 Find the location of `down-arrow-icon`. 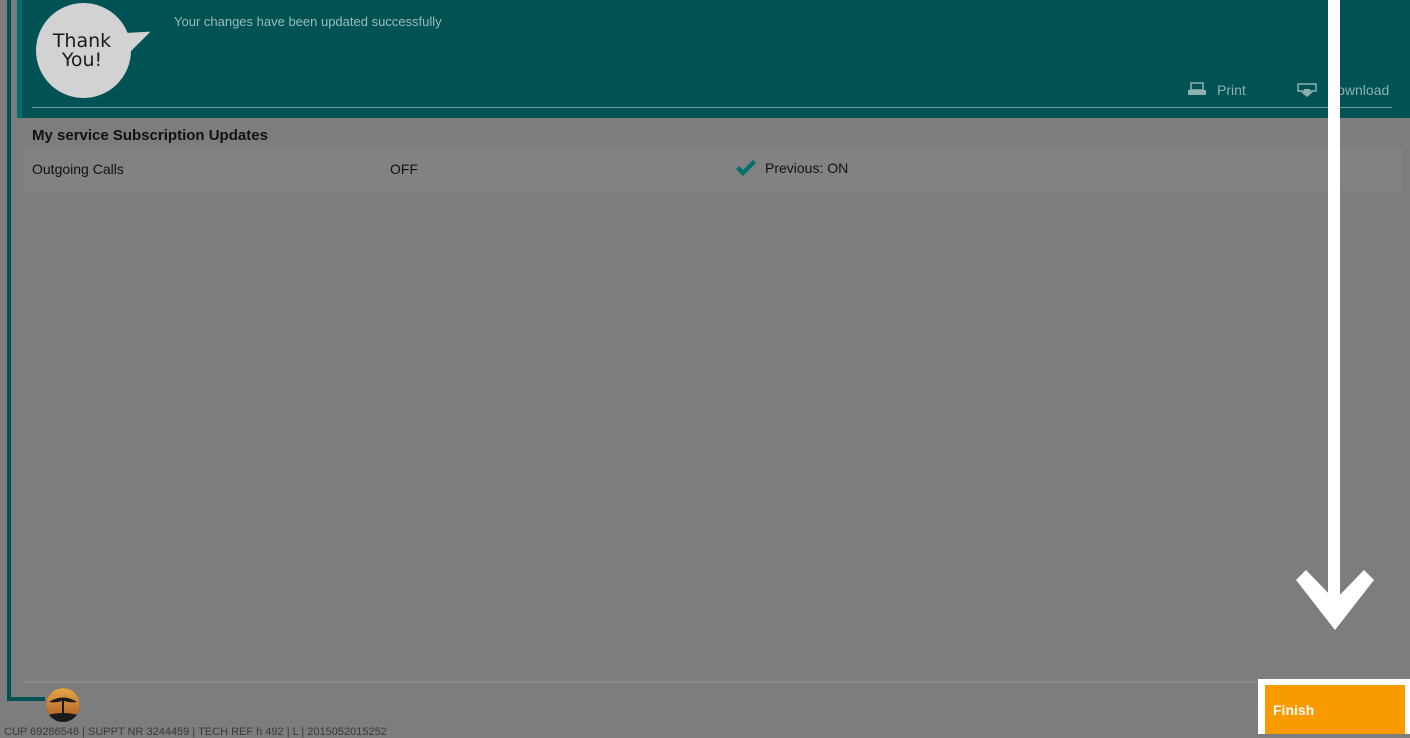

down-arrow-icon is located at coordinates (1335, 603).